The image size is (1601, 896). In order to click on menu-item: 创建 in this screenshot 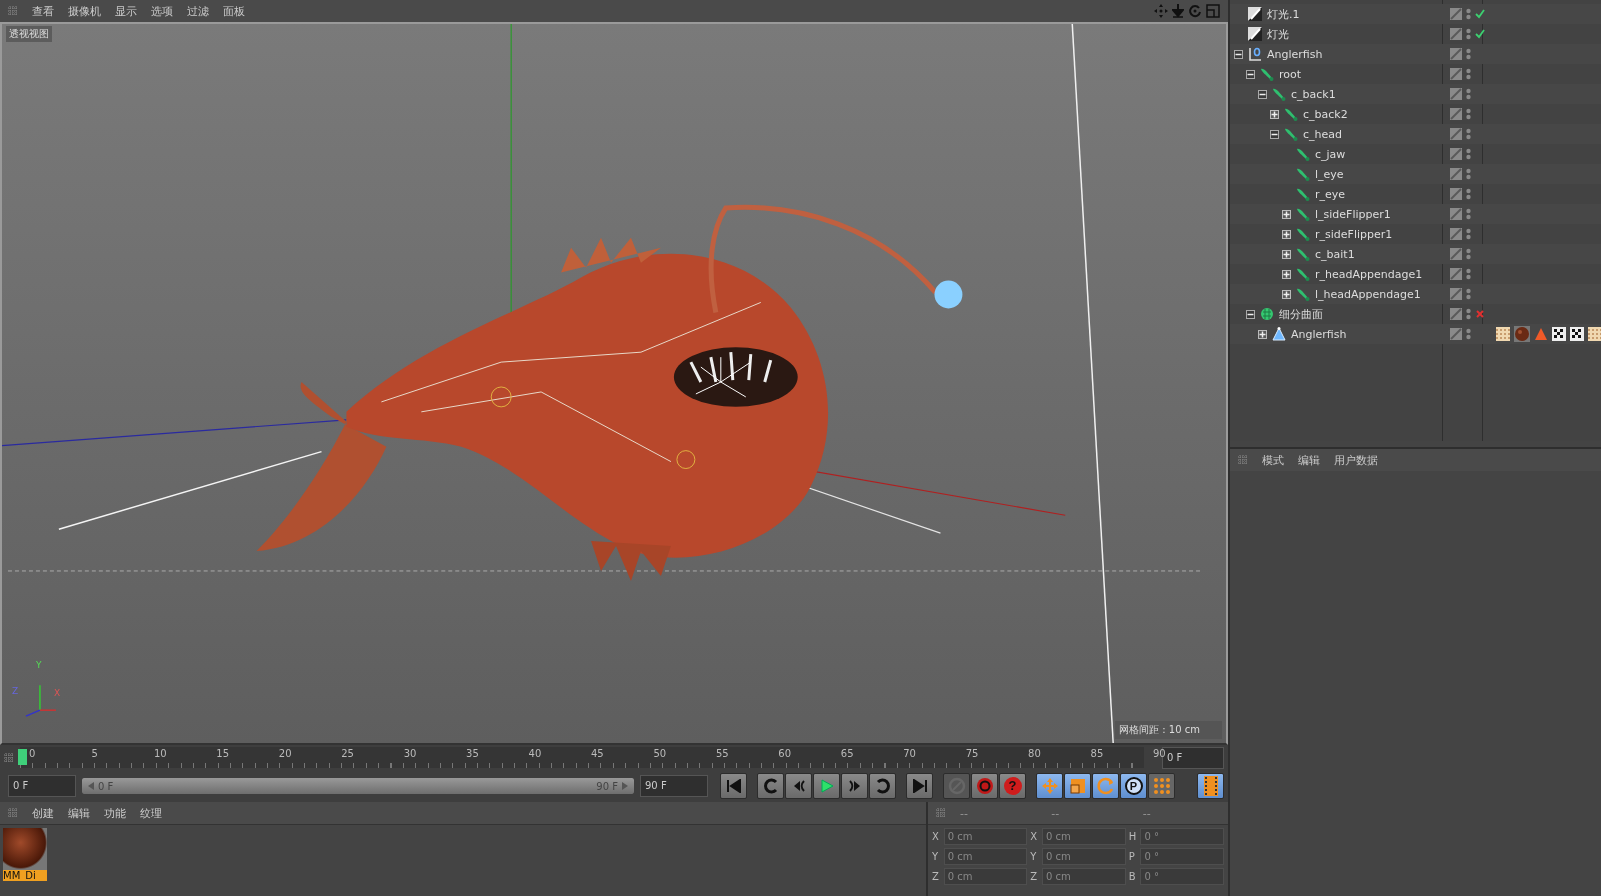, I will do `click(43, 813)`.